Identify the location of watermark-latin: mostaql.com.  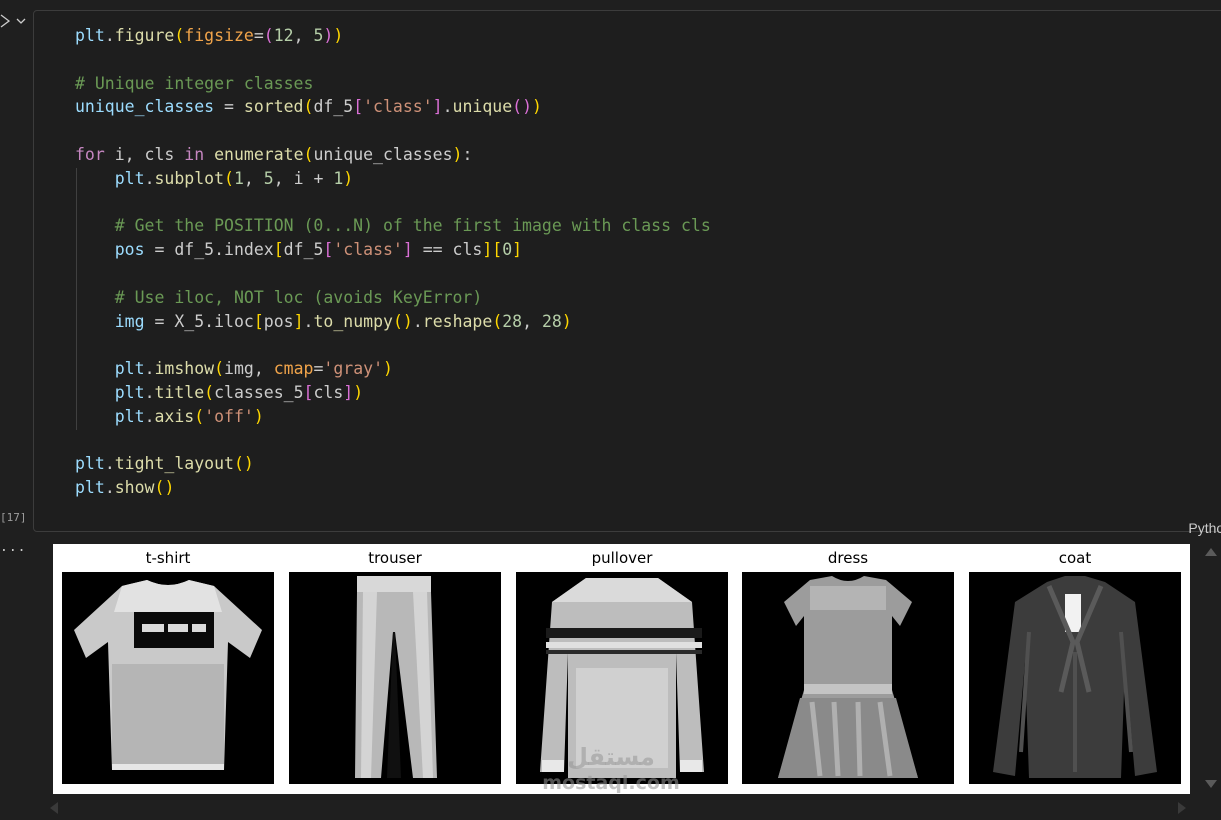
(611, 783).